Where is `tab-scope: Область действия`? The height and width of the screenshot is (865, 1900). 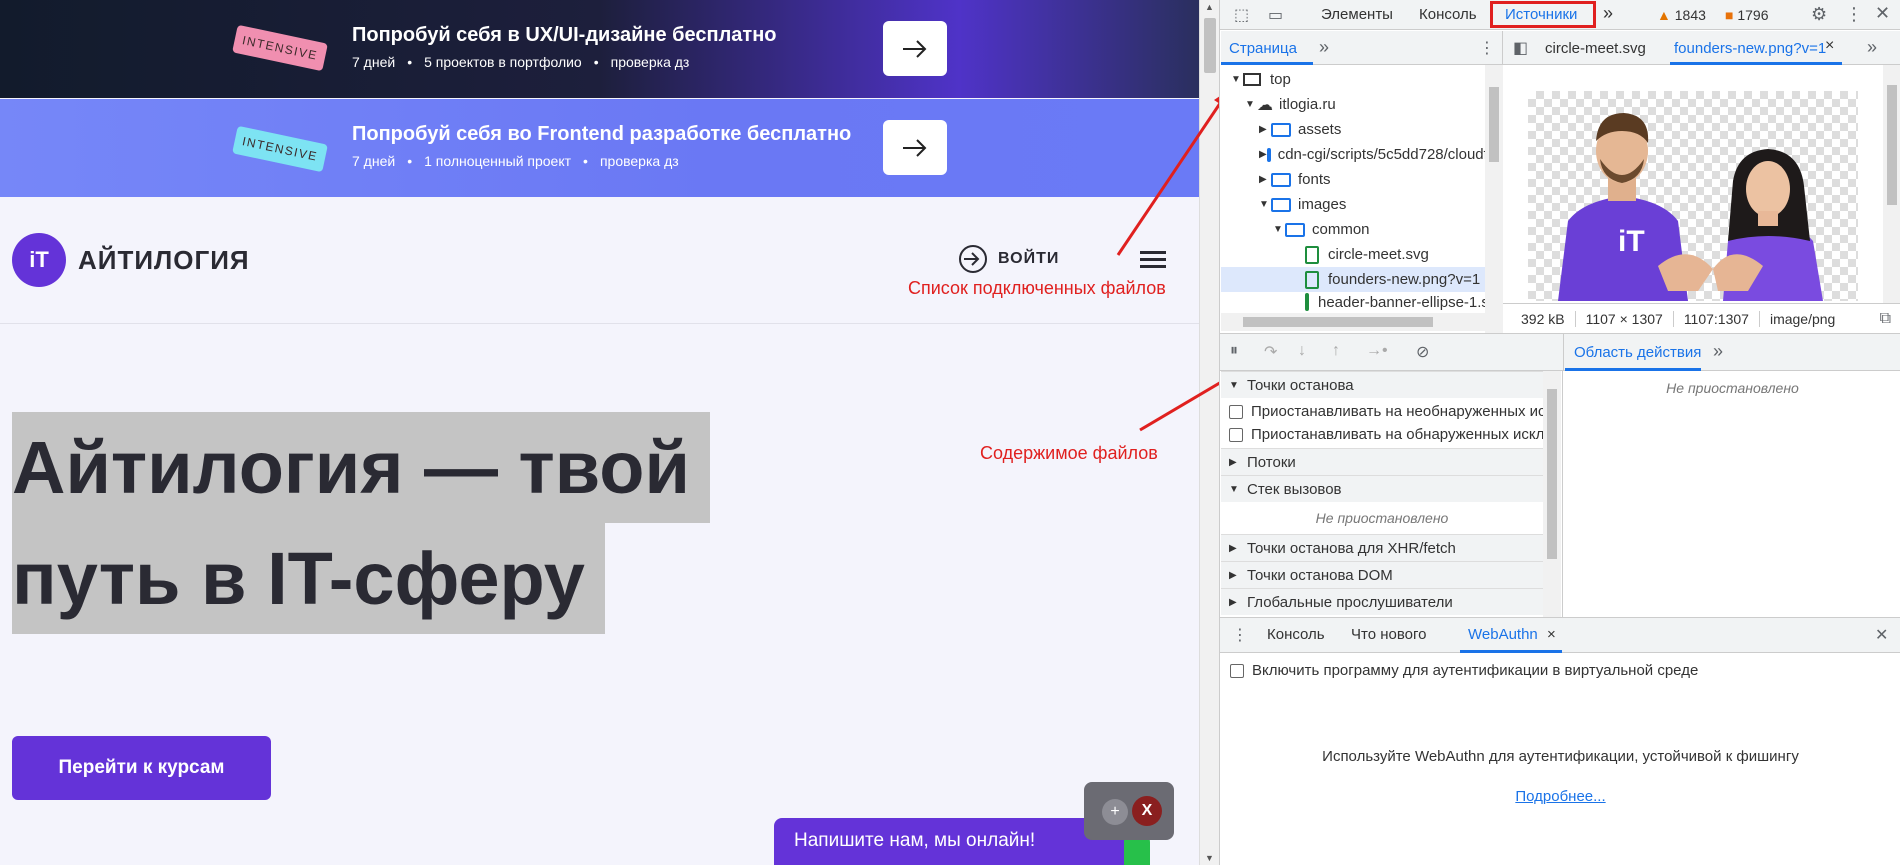 tab-scope: Область действия is located at coordinates (1637, 352).